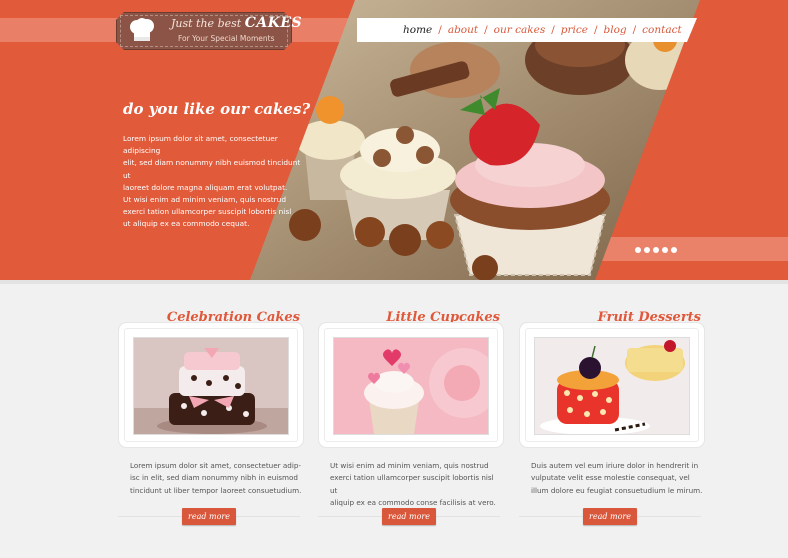  What do you see at coordinates (649, 317) in the screenshot?
I see `feature-title: Fruit Desserts` at bounding box center [649, 317].